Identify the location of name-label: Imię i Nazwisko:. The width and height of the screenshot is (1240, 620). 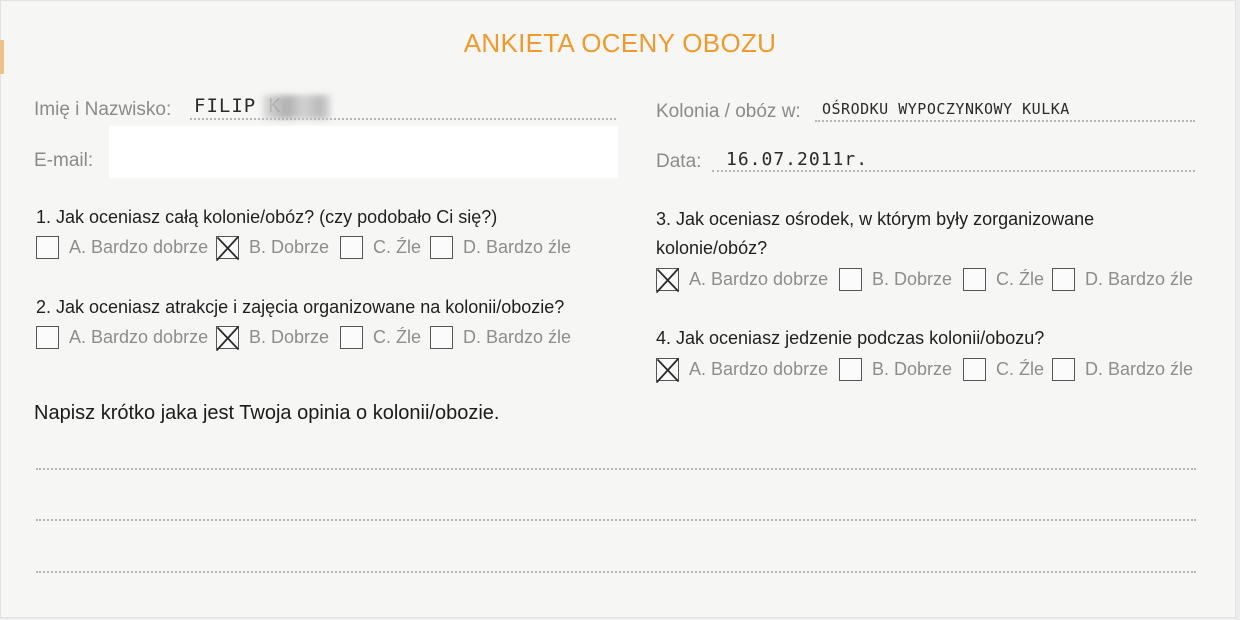
(103, 109).